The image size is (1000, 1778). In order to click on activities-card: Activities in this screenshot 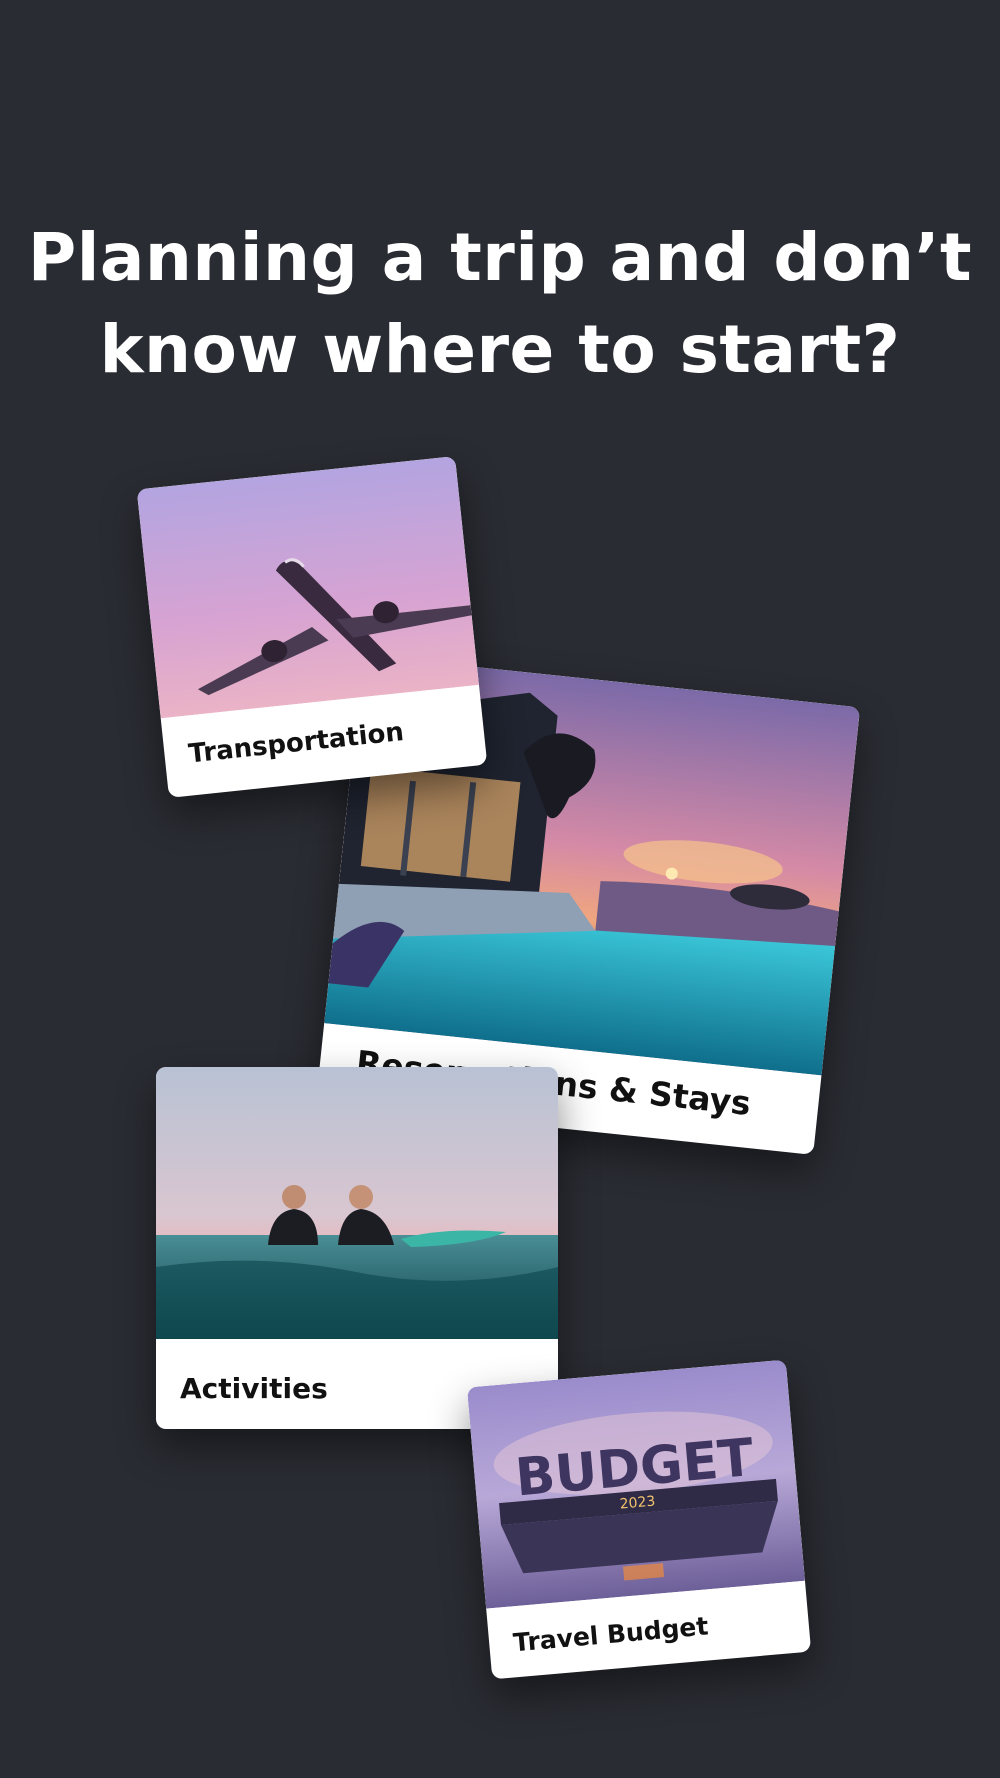, I will do `click(357, 1248)`.